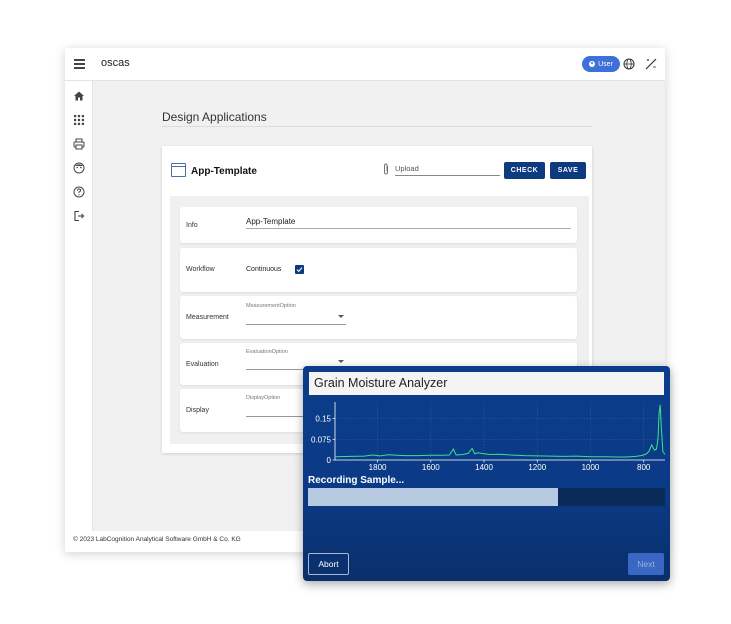 The image size is (731, 624). What do you see at coordinates (537, 467) in the screenshot?
I see `x-tick-label: 1200` at bounding box center [537, 467].